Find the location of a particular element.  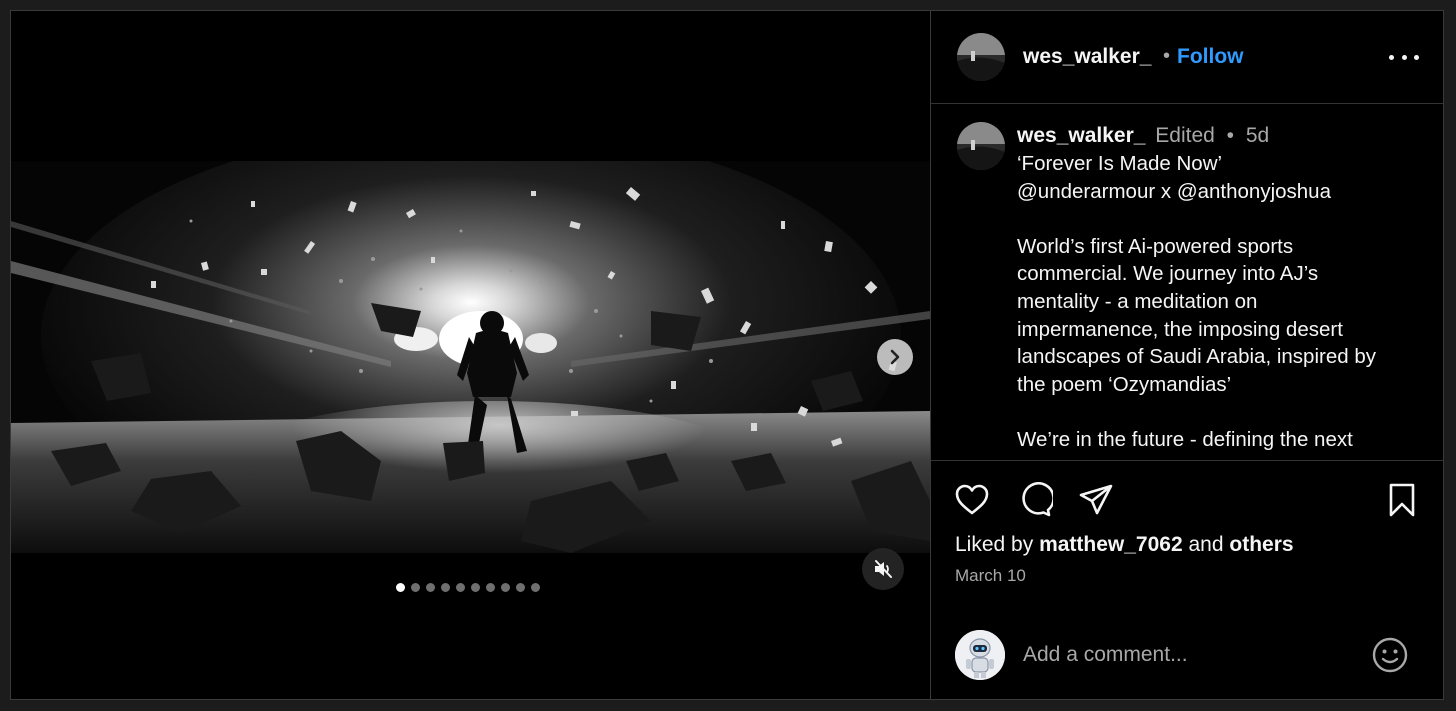

author-avatar is located at coordinates (981, 57).